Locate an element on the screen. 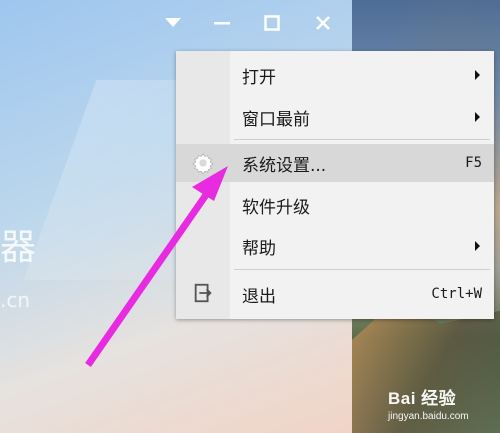  menu-item-label: 帮助 is located at coordinates (259, 248).